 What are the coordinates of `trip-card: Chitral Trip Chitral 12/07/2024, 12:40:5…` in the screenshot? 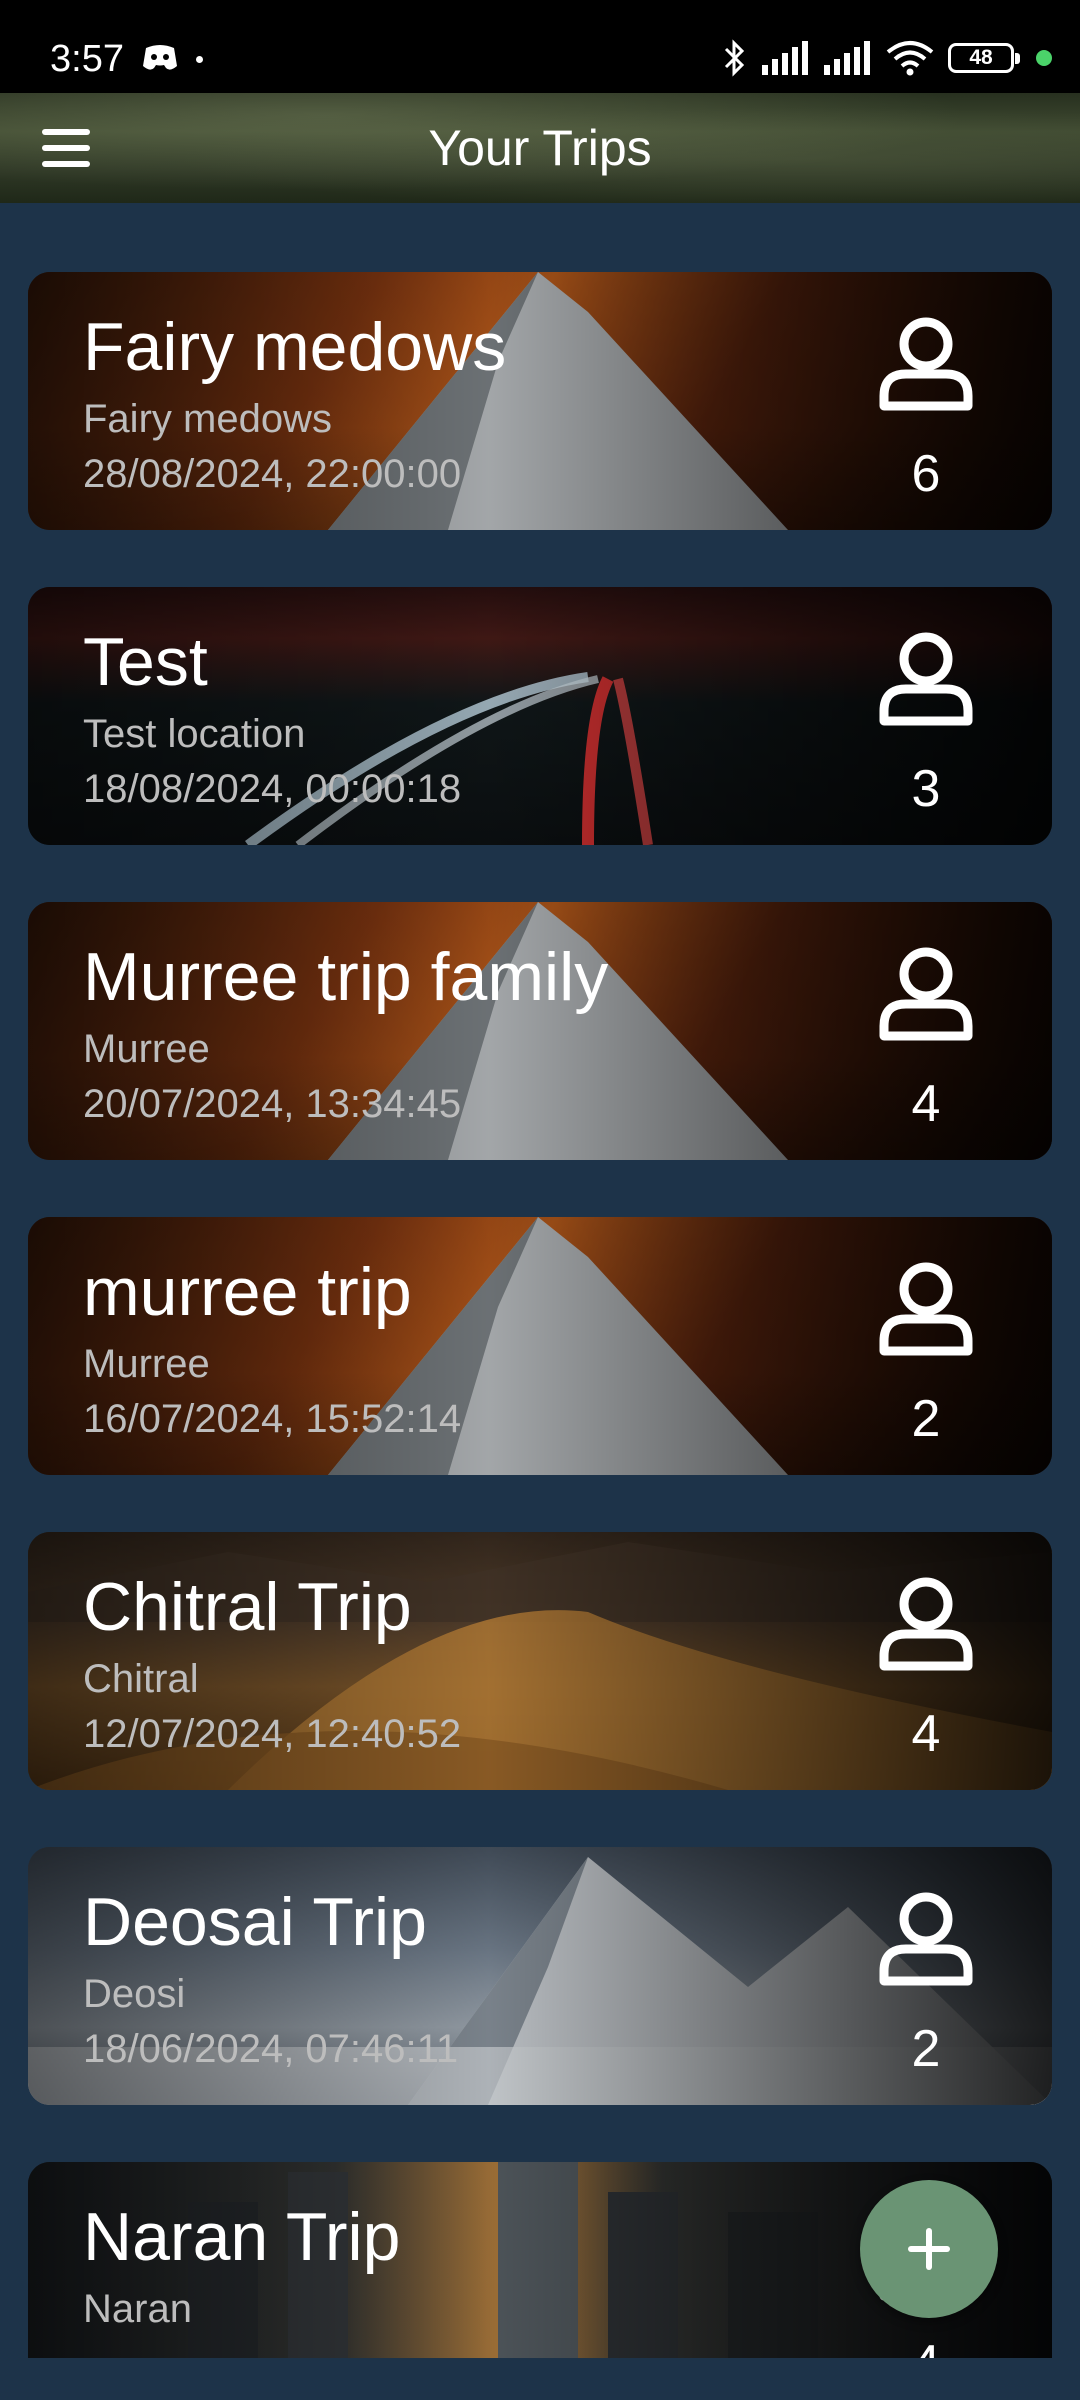 It's located at (540, 1661).